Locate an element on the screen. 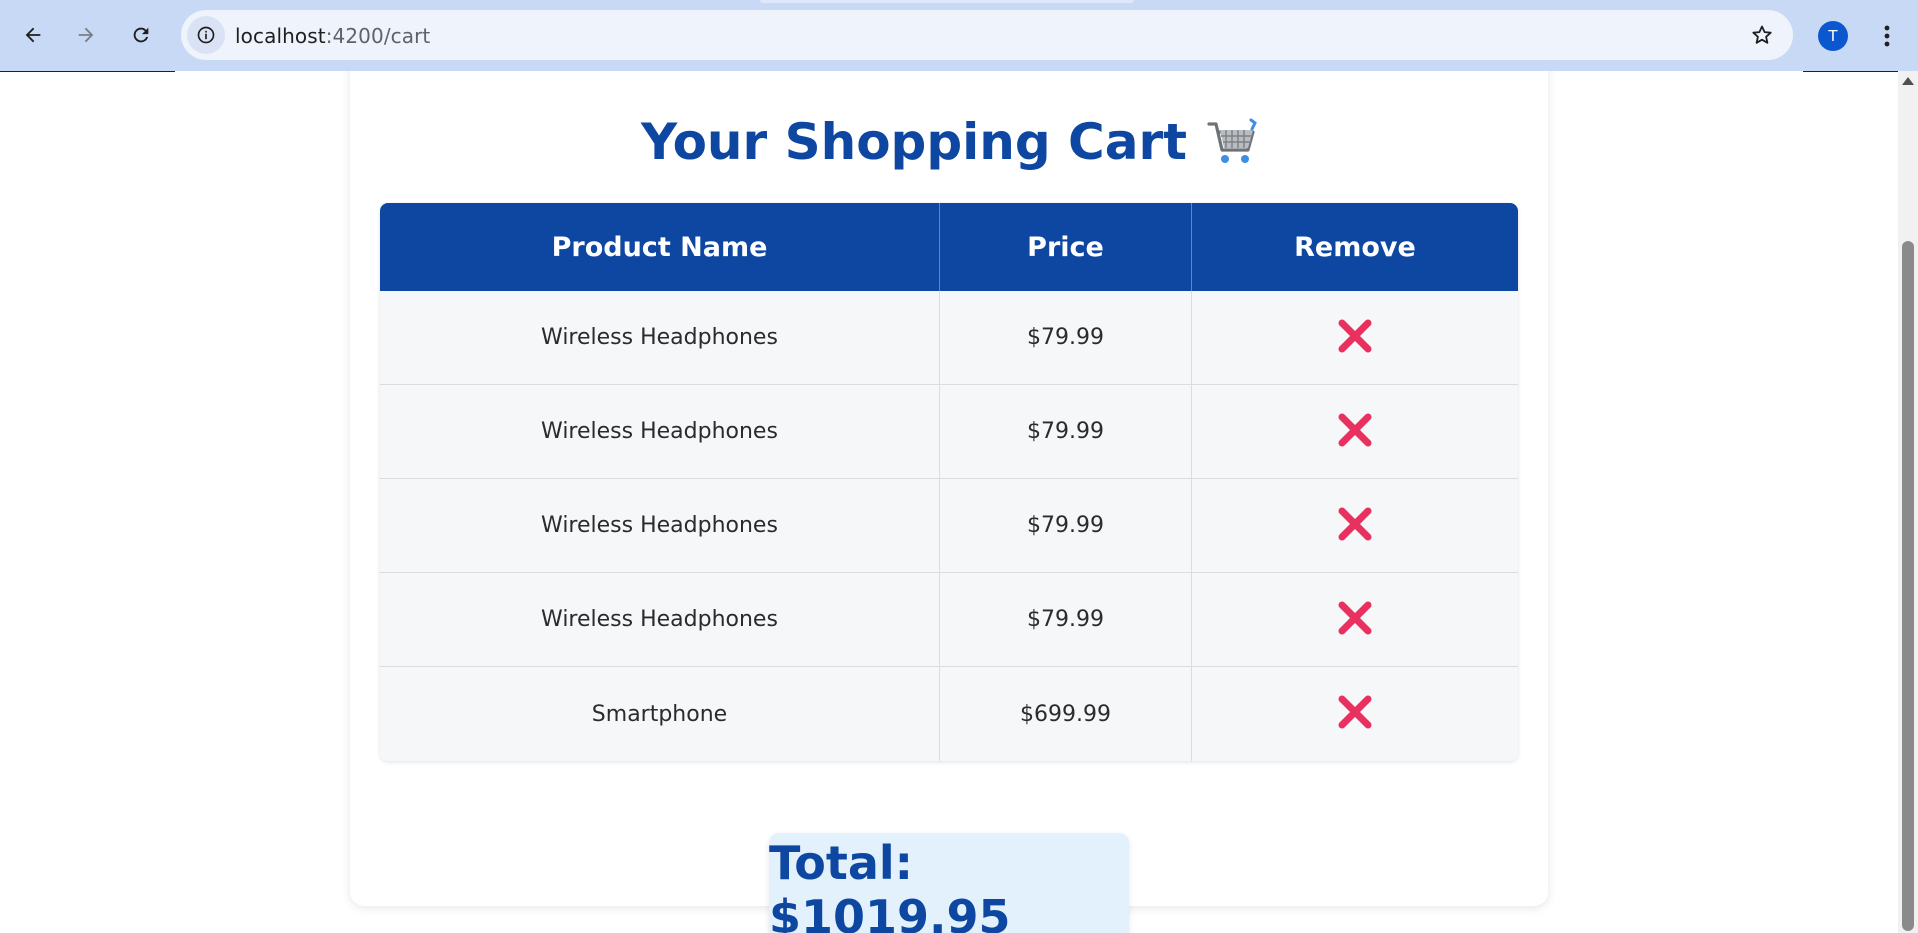 The height and width of the screenshot is (933, 1918). arrow-left-icon is located at coordinates (33, 35).